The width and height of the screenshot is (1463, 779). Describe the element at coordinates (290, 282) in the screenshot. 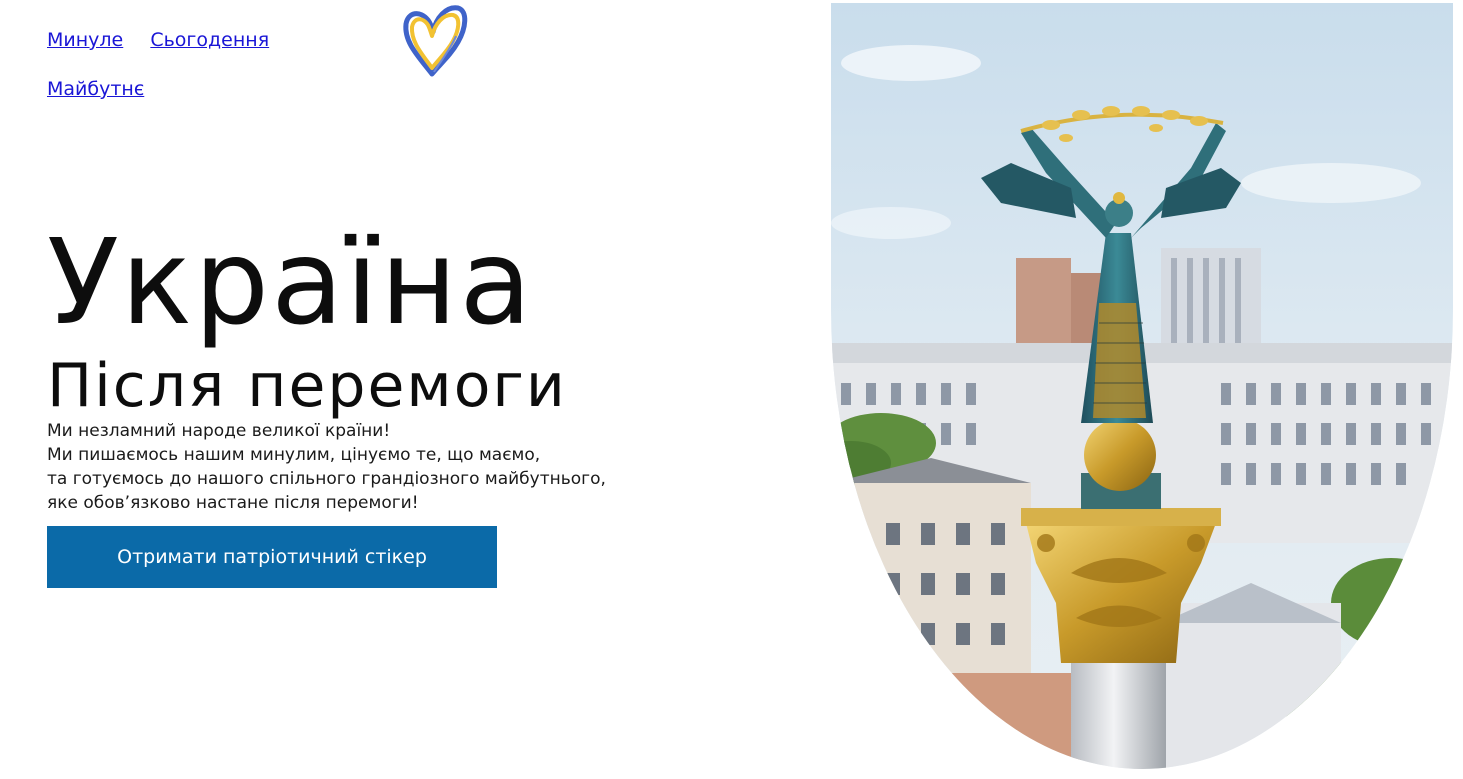

I see `page-title: Україна` at that location.